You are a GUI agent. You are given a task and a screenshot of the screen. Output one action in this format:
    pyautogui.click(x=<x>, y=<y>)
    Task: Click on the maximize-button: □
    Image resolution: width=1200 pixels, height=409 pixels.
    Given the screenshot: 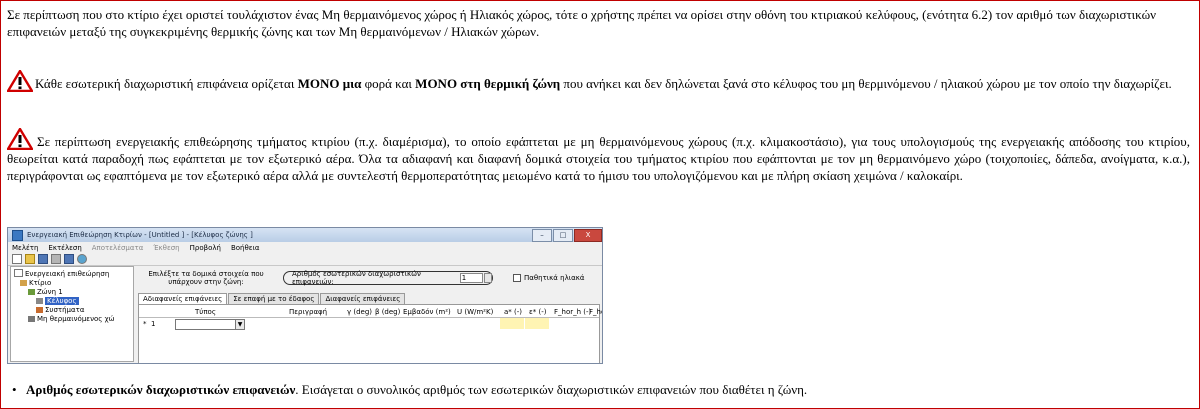 What is the action you would take?
    pyautogui.click(x=563, y=235)
    